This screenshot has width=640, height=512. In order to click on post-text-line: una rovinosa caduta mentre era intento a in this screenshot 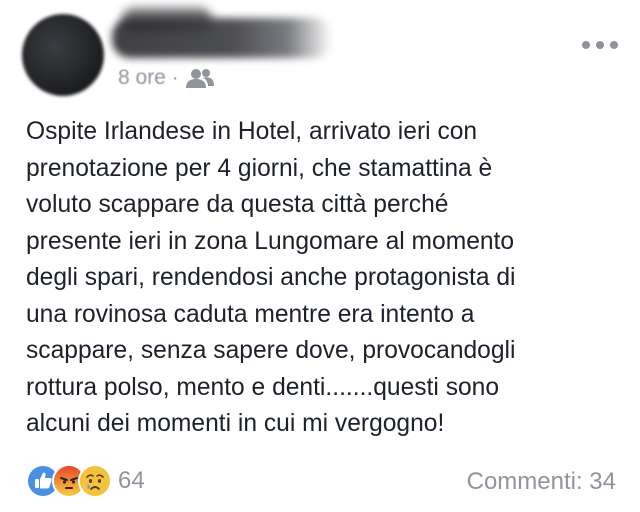, I will do `click(250, 314)`.